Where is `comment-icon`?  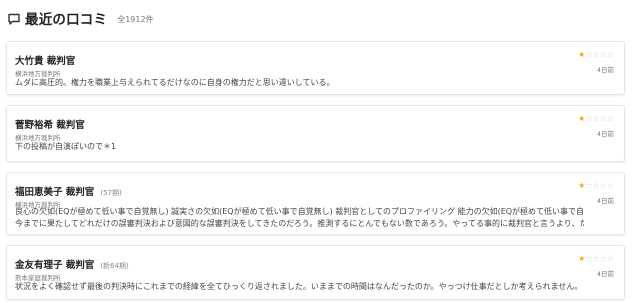
comment-icon is located at coordinates (14, 18).